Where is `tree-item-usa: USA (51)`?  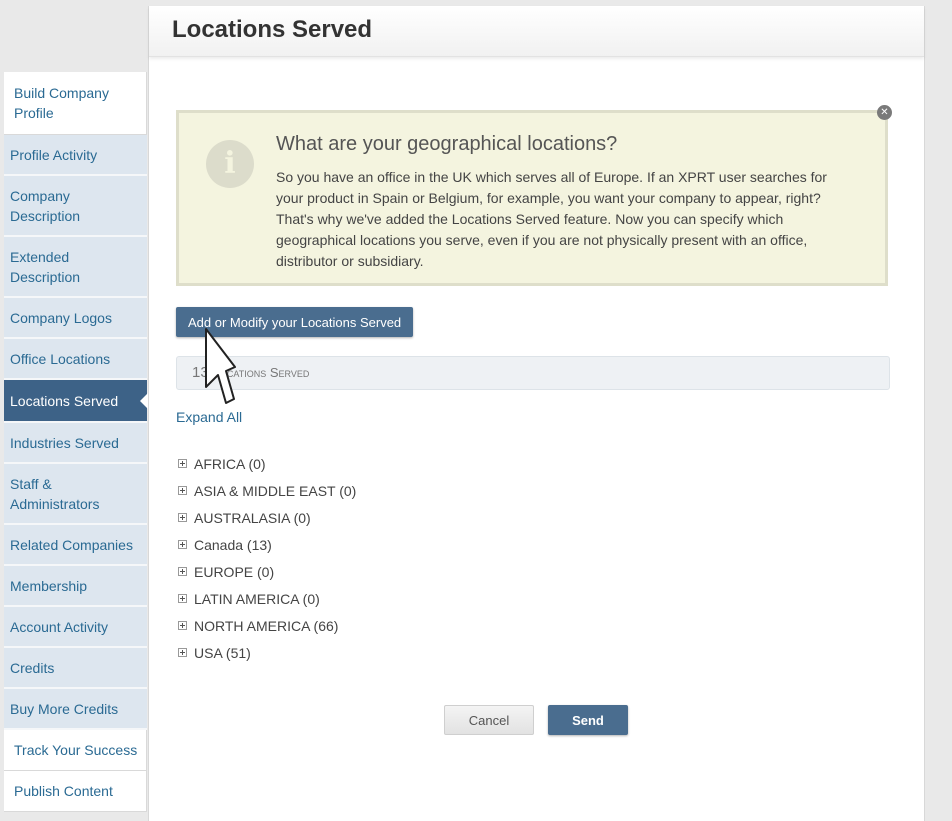
tree-item-usa: USA (51) is located at coordinates (267, 652).